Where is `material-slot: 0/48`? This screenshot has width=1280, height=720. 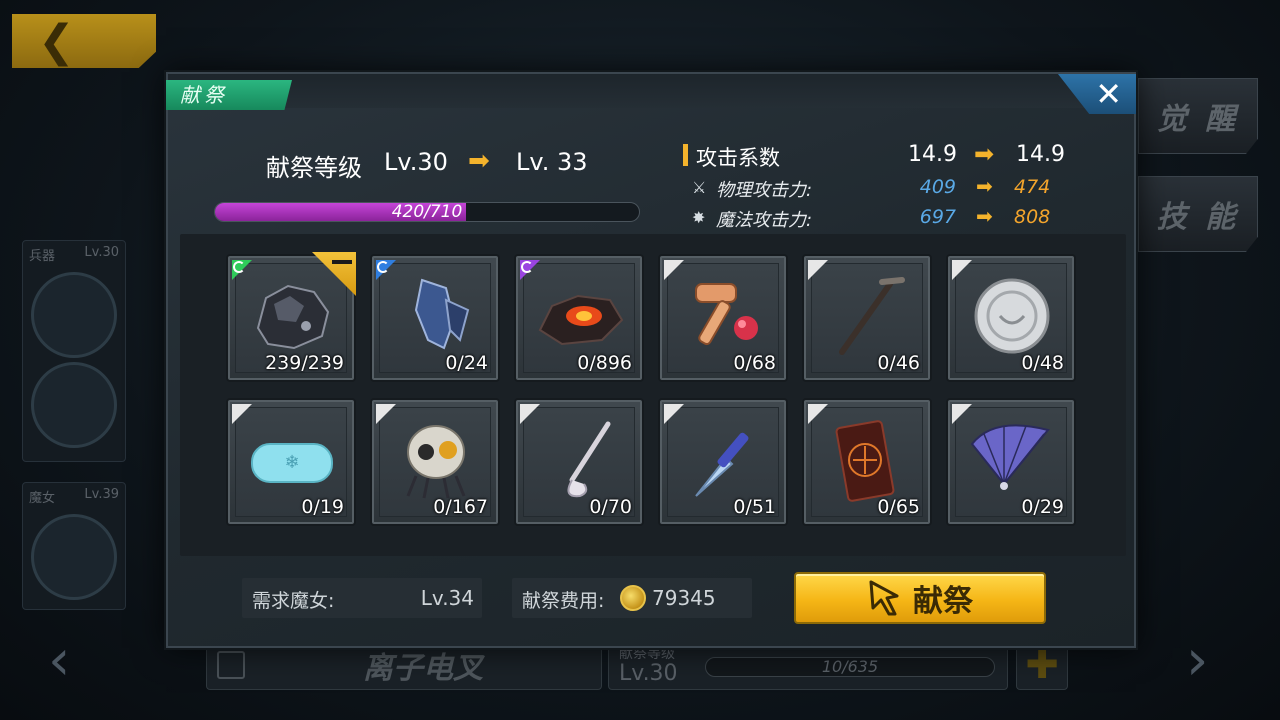 material-slot: 0/48 is located at coordinates (1011, 318).